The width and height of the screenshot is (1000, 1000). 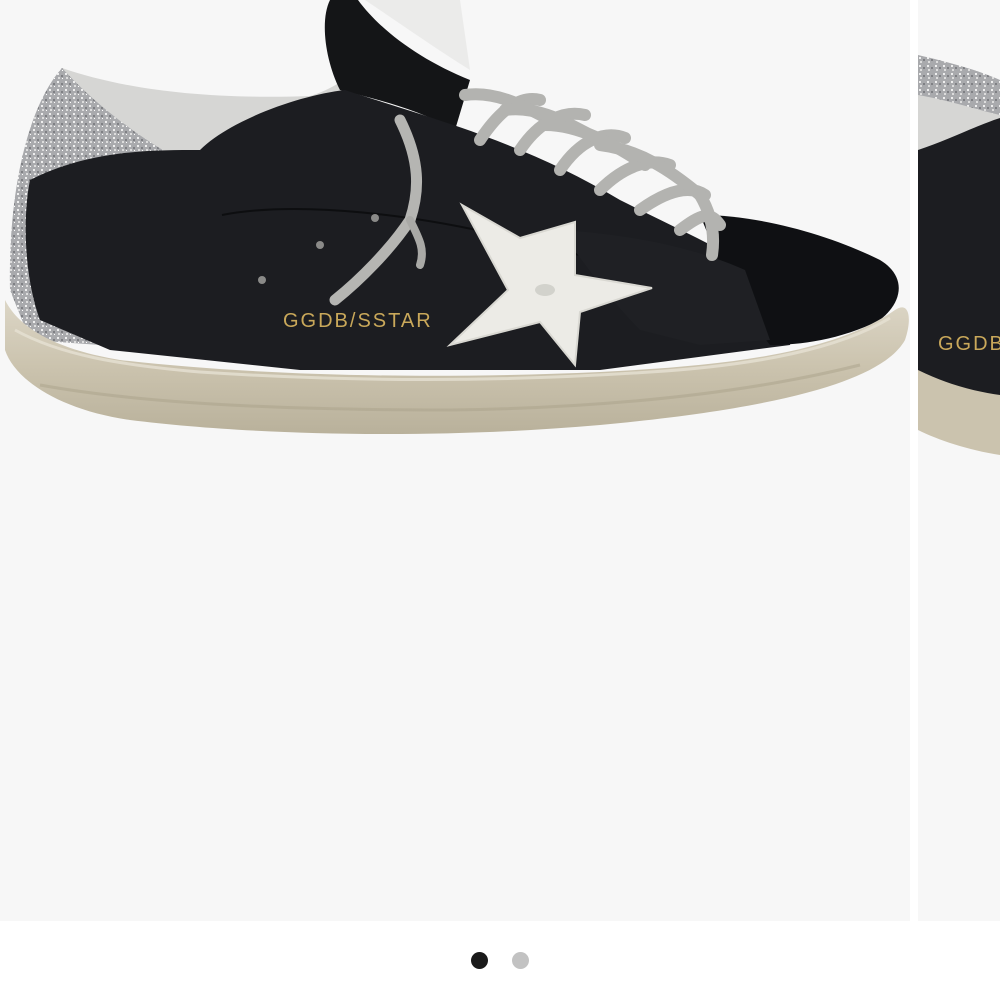 I want to click on brand-print: GGDB/SSTAR, so click(x=358, y=321).